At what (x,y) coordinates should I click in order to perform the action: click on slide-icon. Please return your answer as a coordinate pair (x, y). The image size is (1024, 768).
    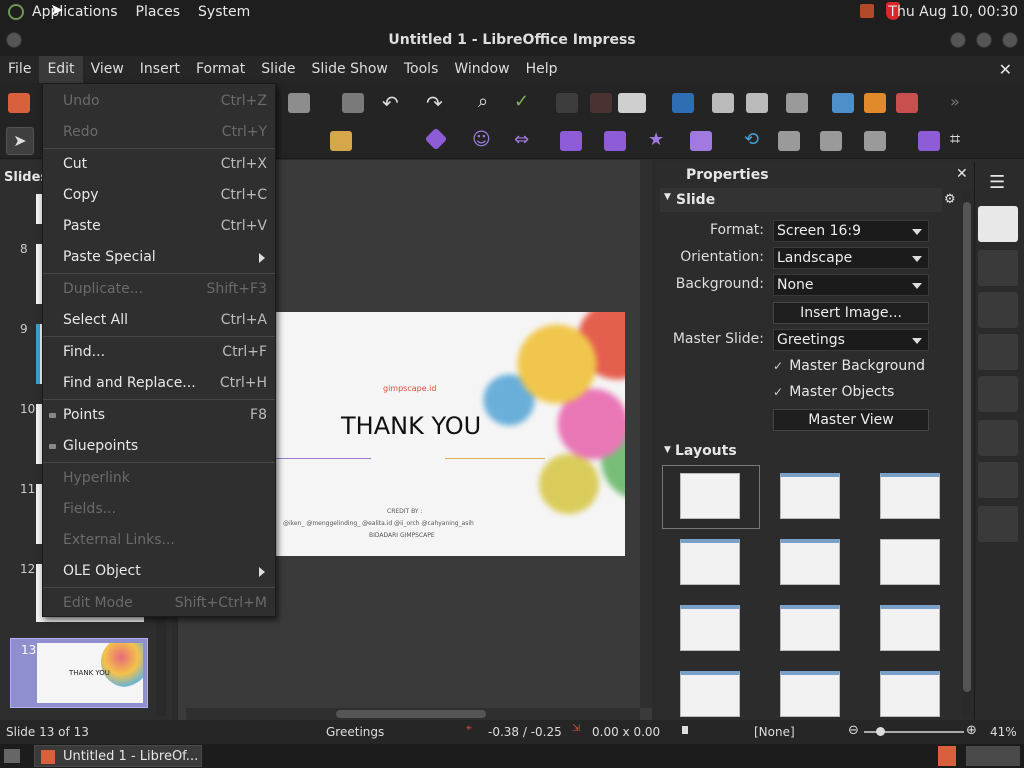
    Looking at the image, I should click on (19, 103).